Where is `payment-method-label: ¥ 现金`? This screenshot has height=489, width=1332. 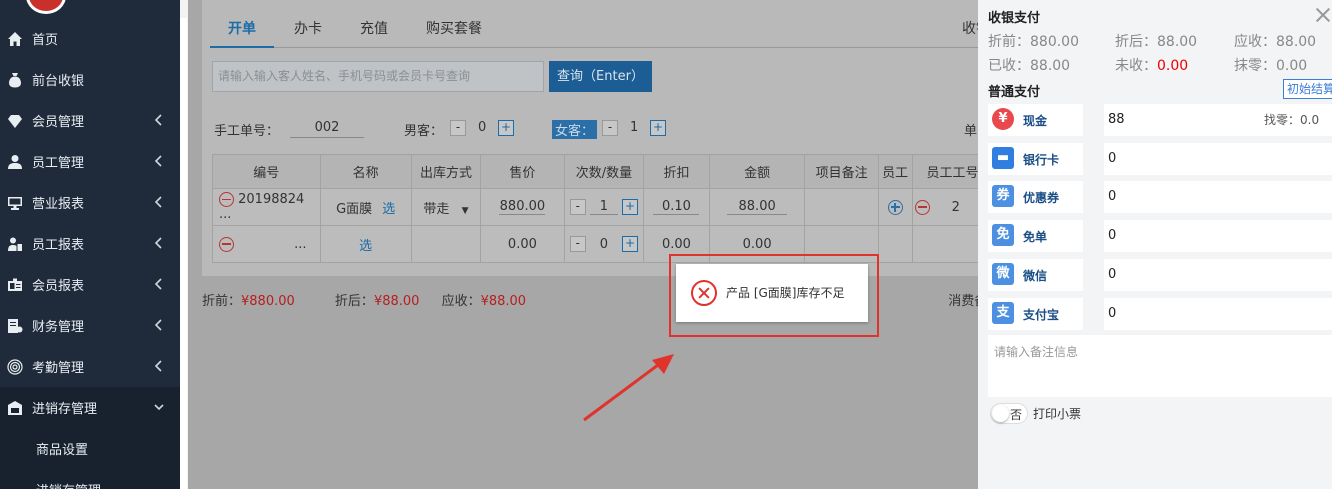 payment-method-label: ¥ 现金 is located at coordinates (1035, 120).